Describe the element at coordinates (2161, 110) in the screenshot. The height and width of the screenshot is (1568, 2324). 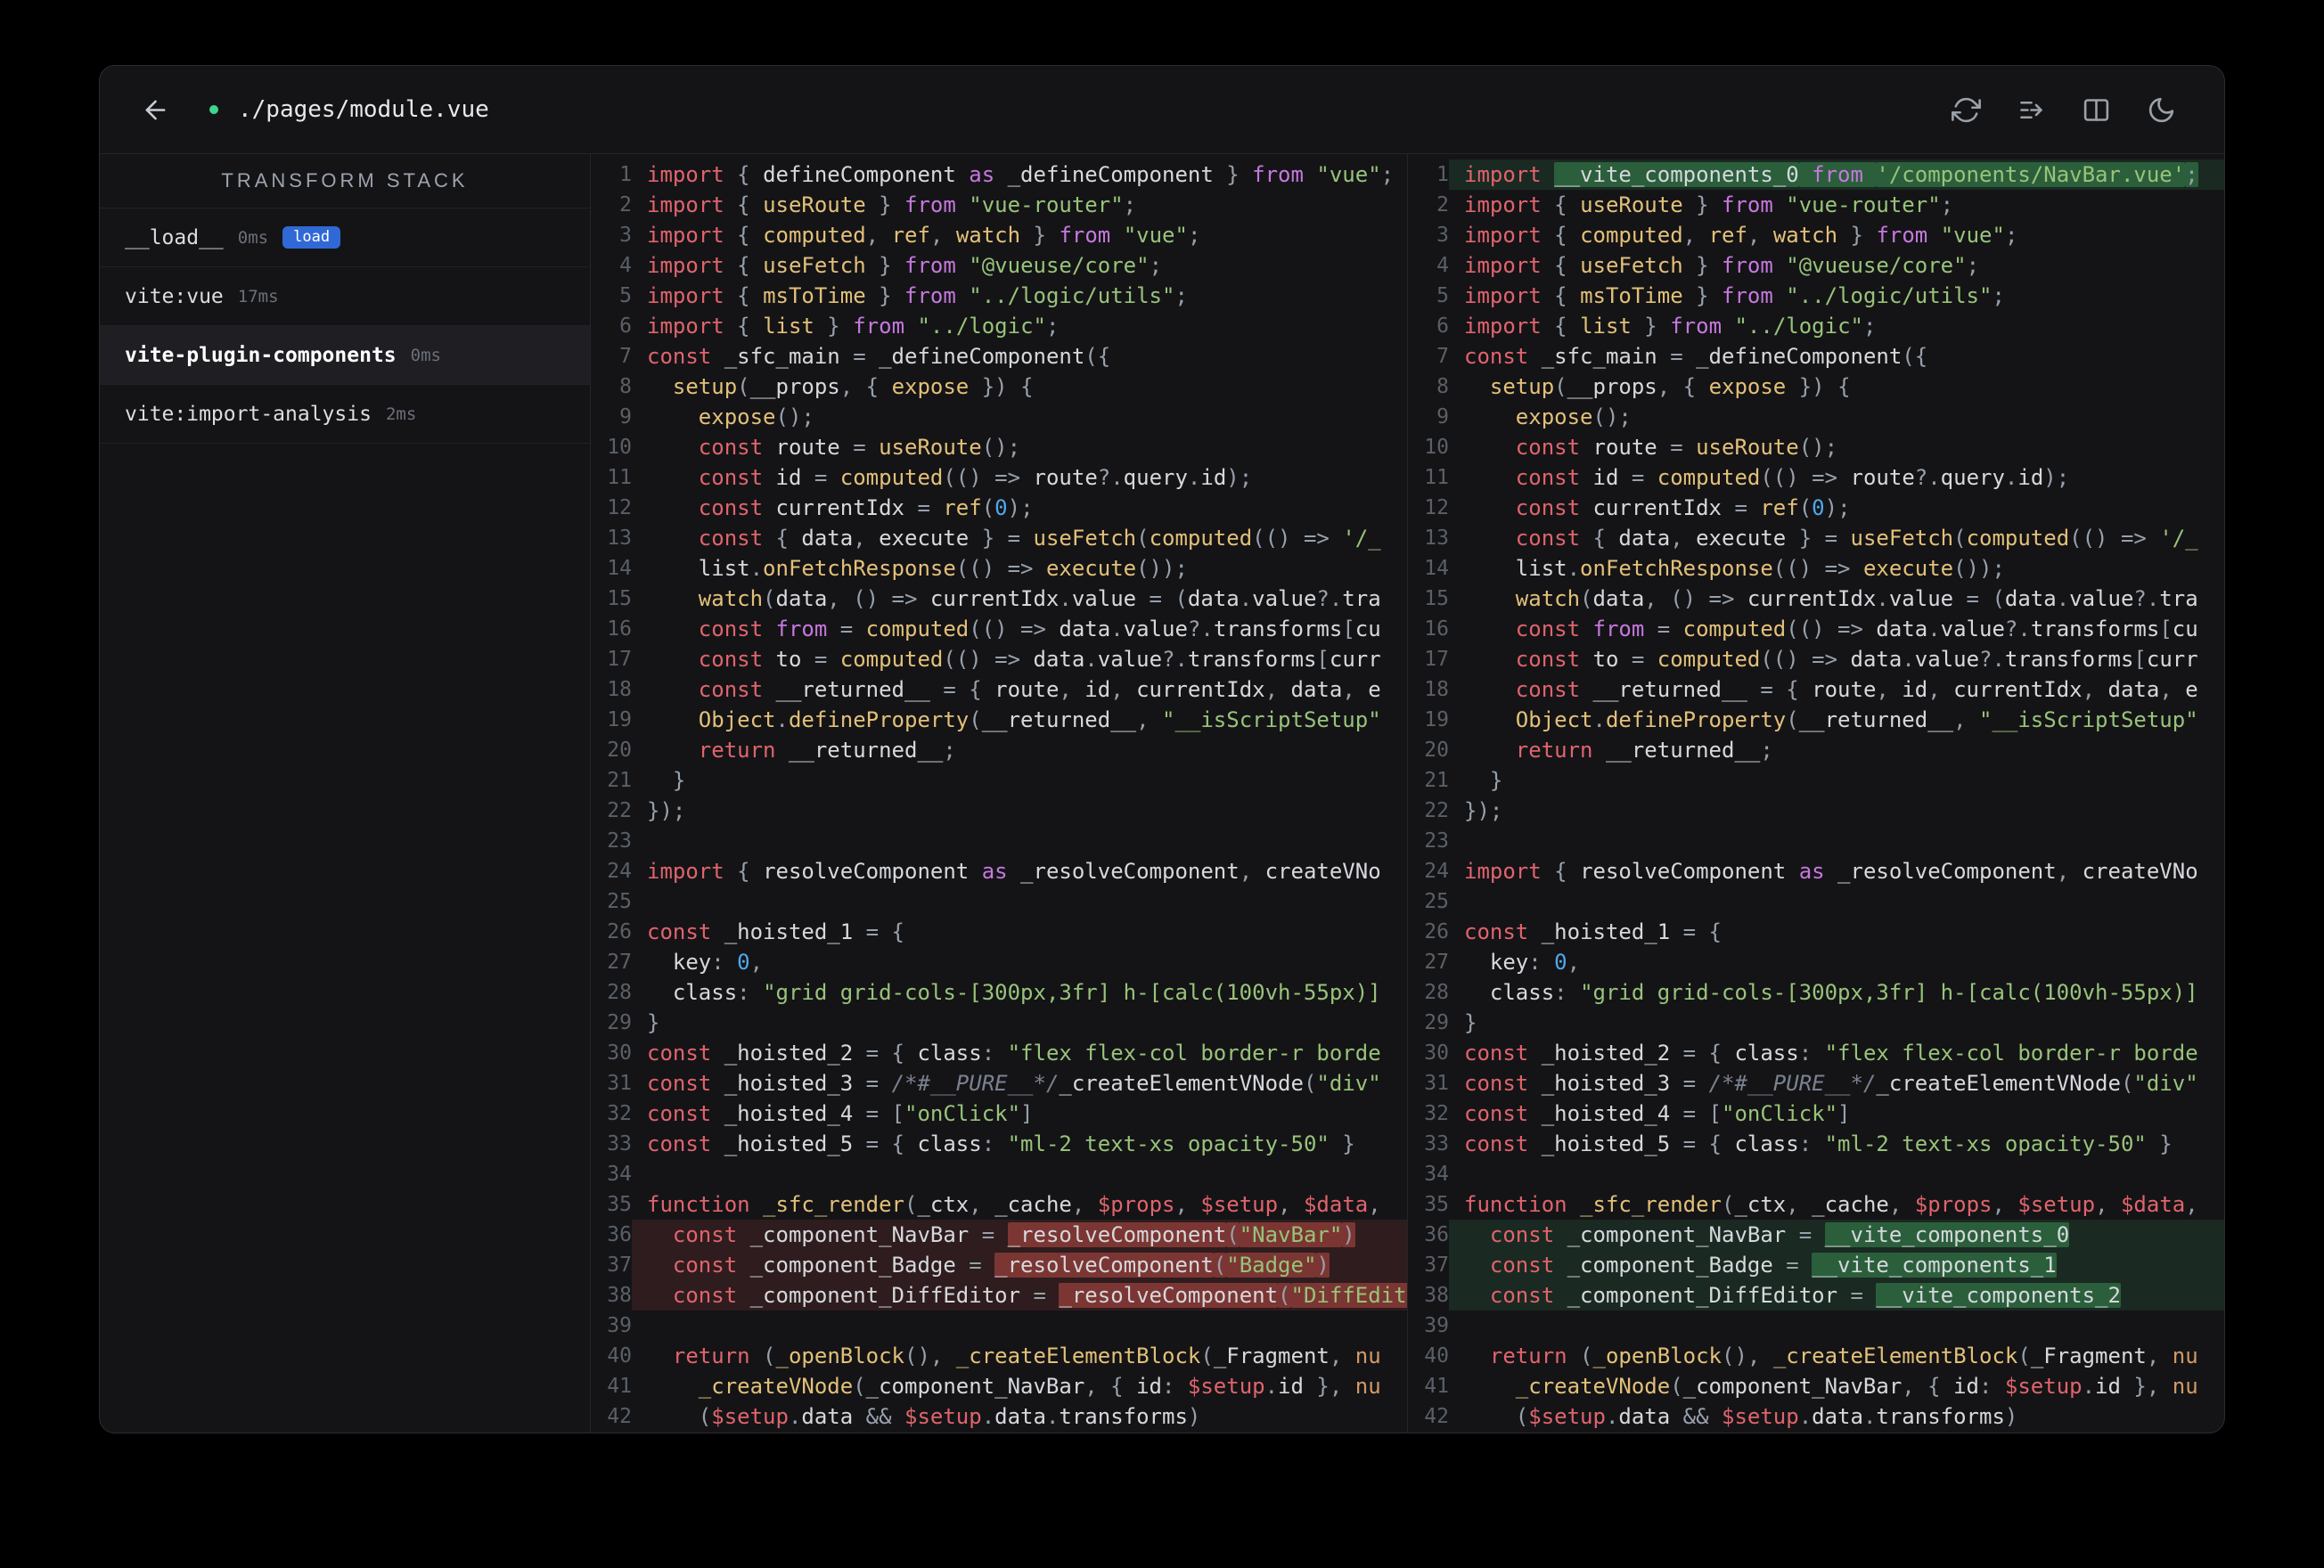
I see `theme-toggle-button` at that location.